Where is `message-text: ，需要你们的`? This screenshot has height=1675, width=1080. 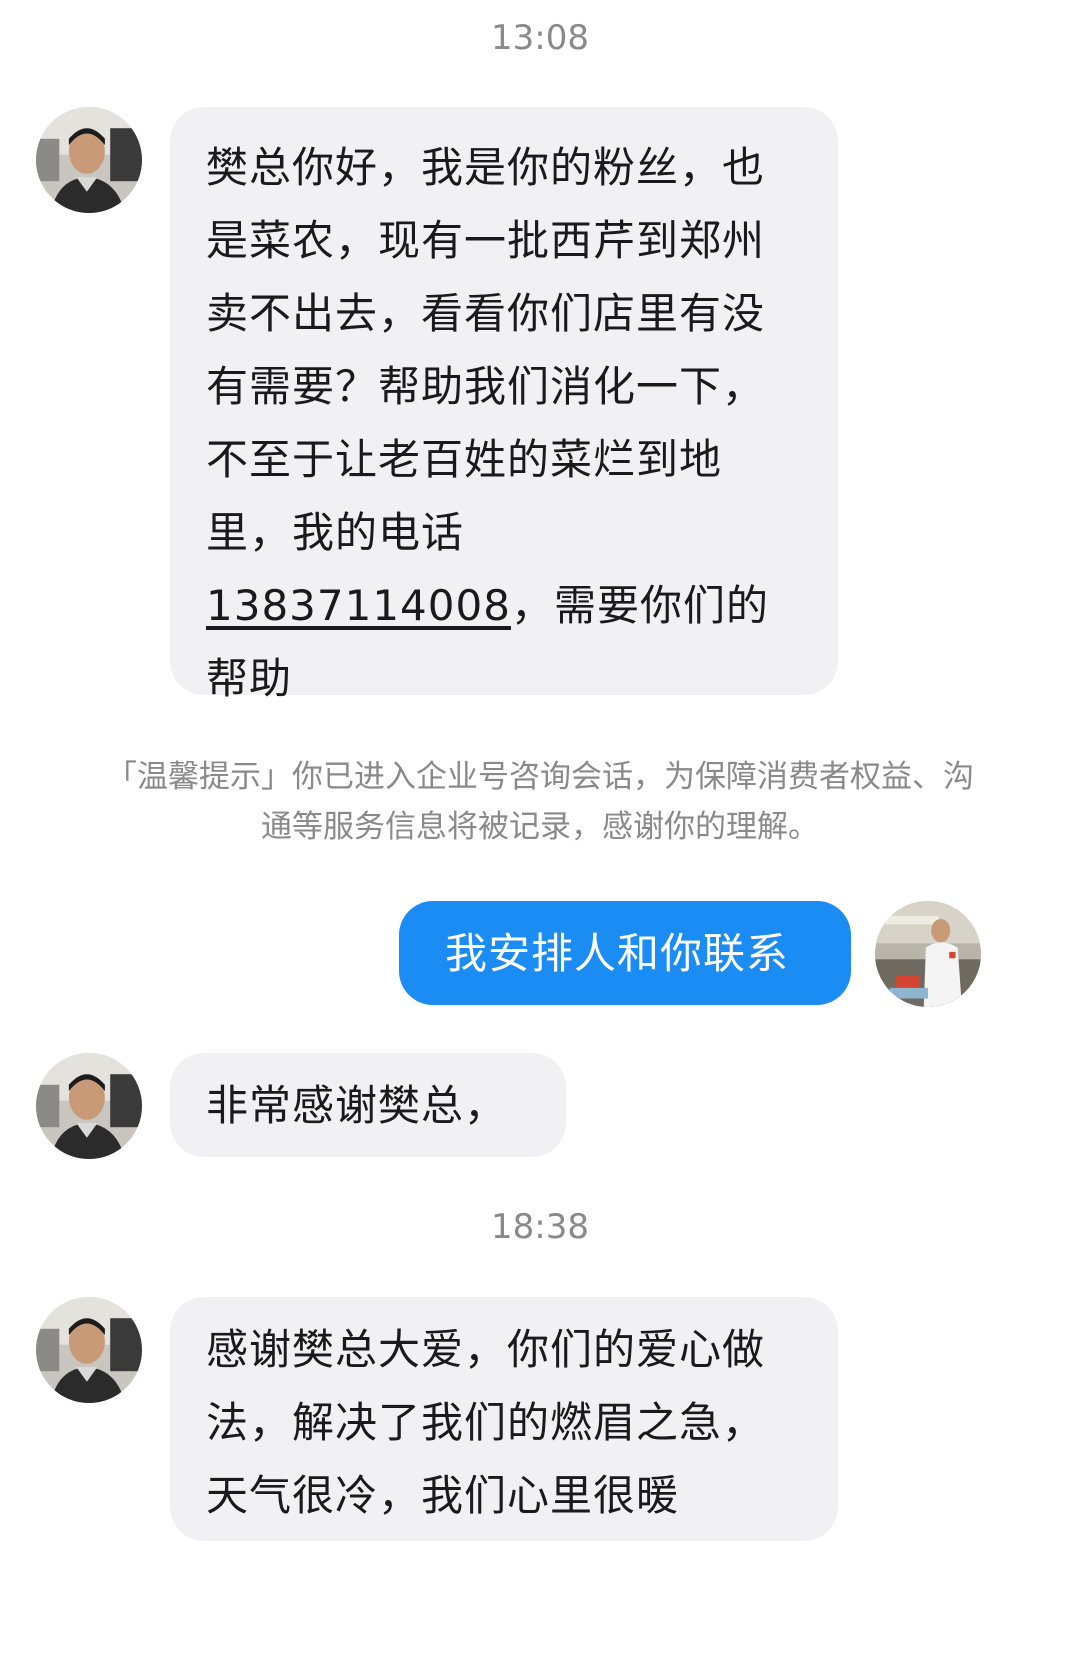
message-text: ，需要你们的 is located at coordinates (639, 605).